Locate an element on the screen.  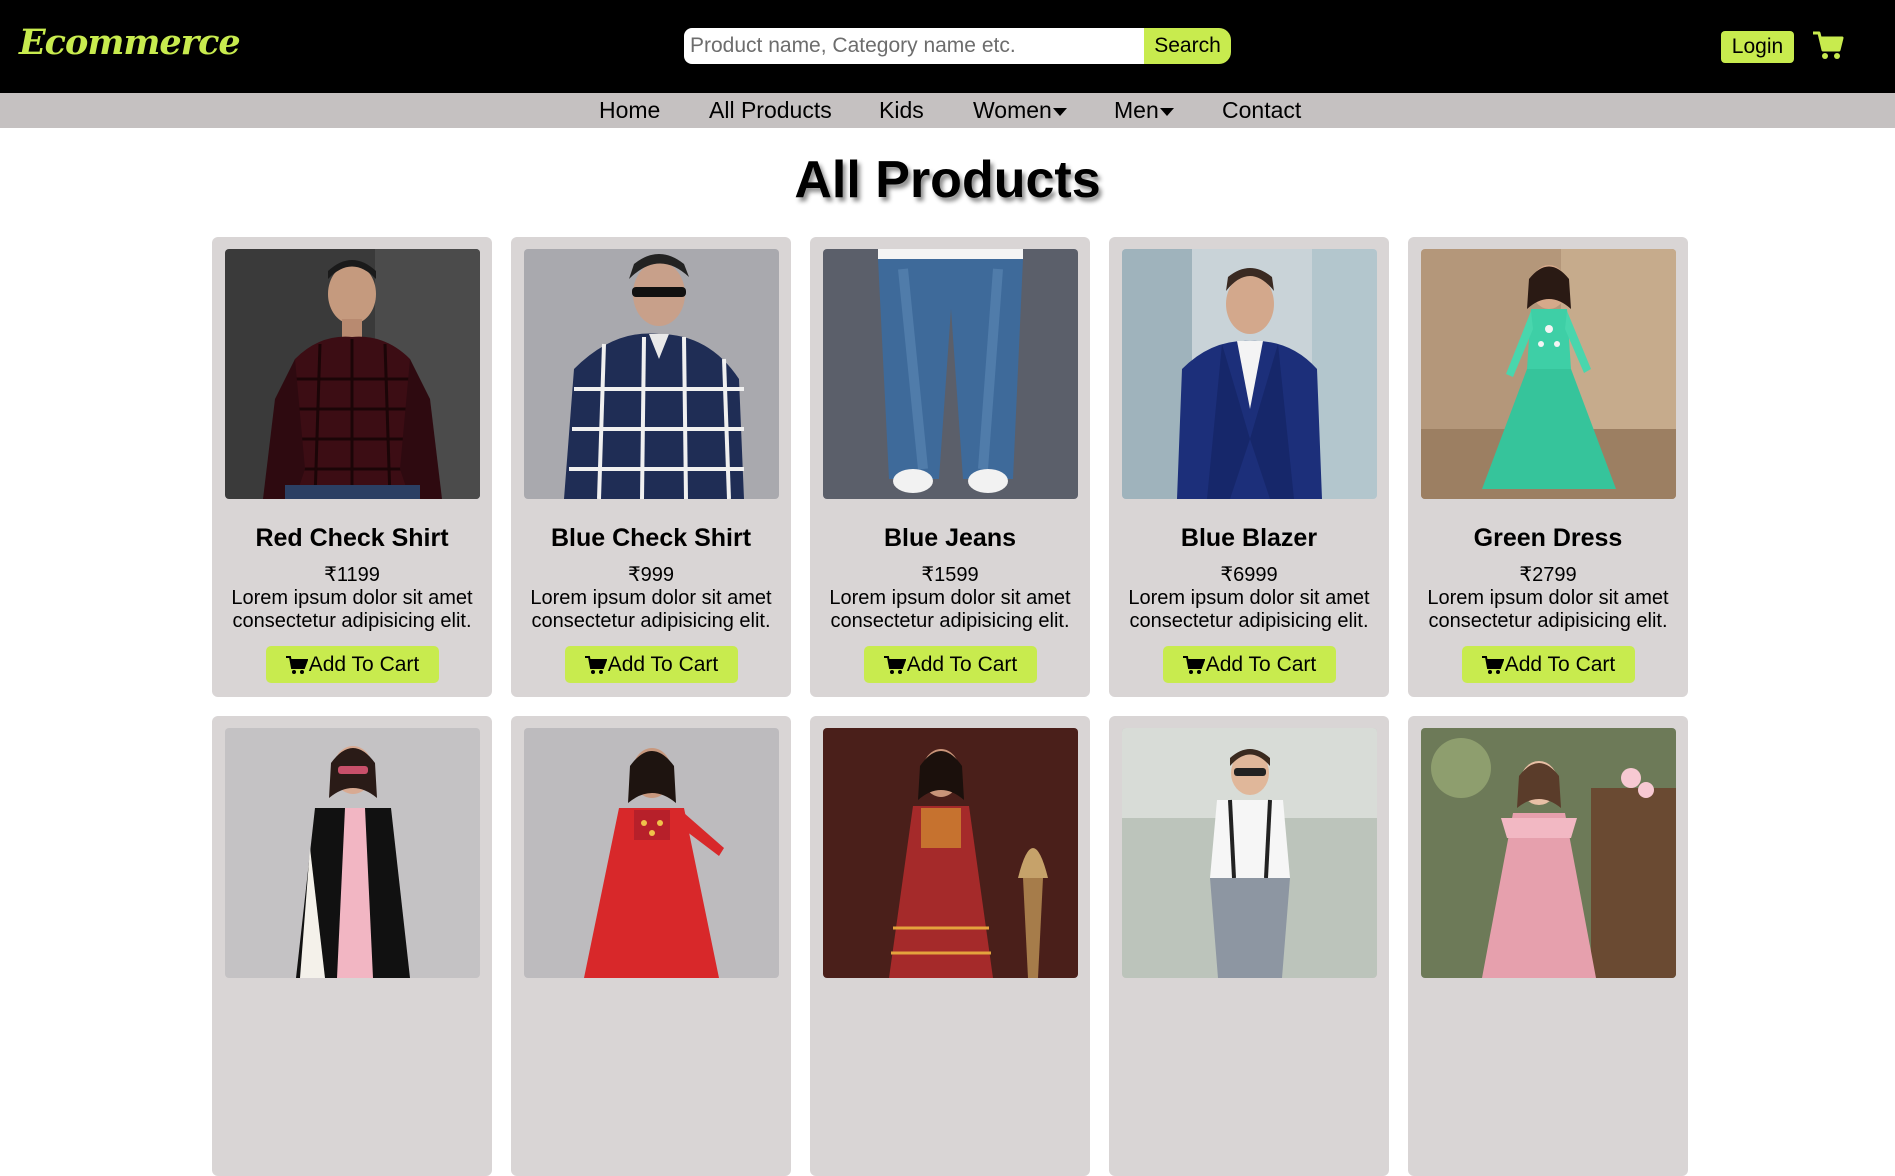
search-bar: Search is located at coordinates (957, 46).